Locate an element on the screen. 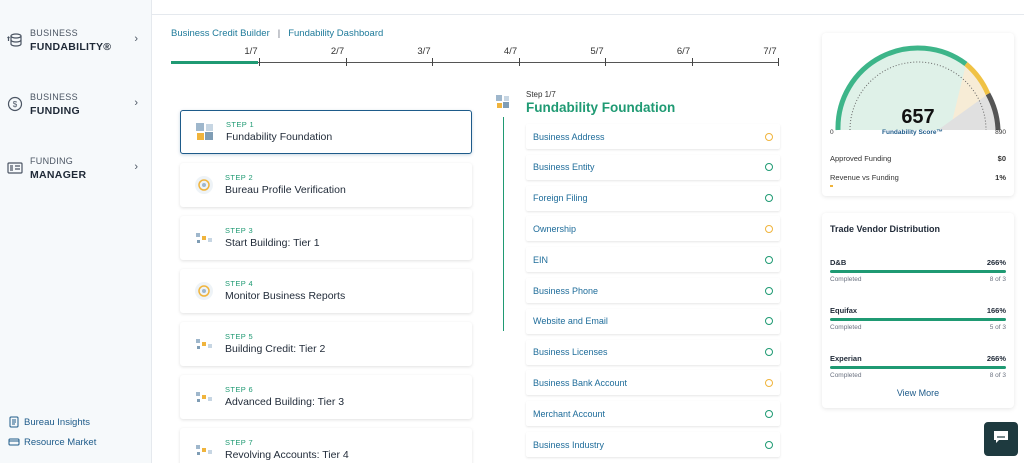  gauge-min: 0 is located at coordinates (832, 132).